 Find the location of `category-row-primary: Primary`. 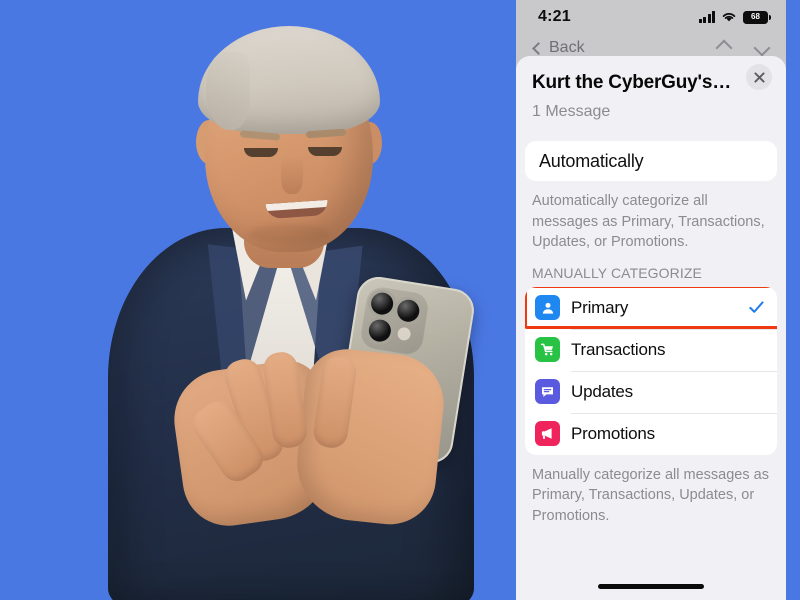

category-row-primary: Primary is located at coordinates (651, 308).